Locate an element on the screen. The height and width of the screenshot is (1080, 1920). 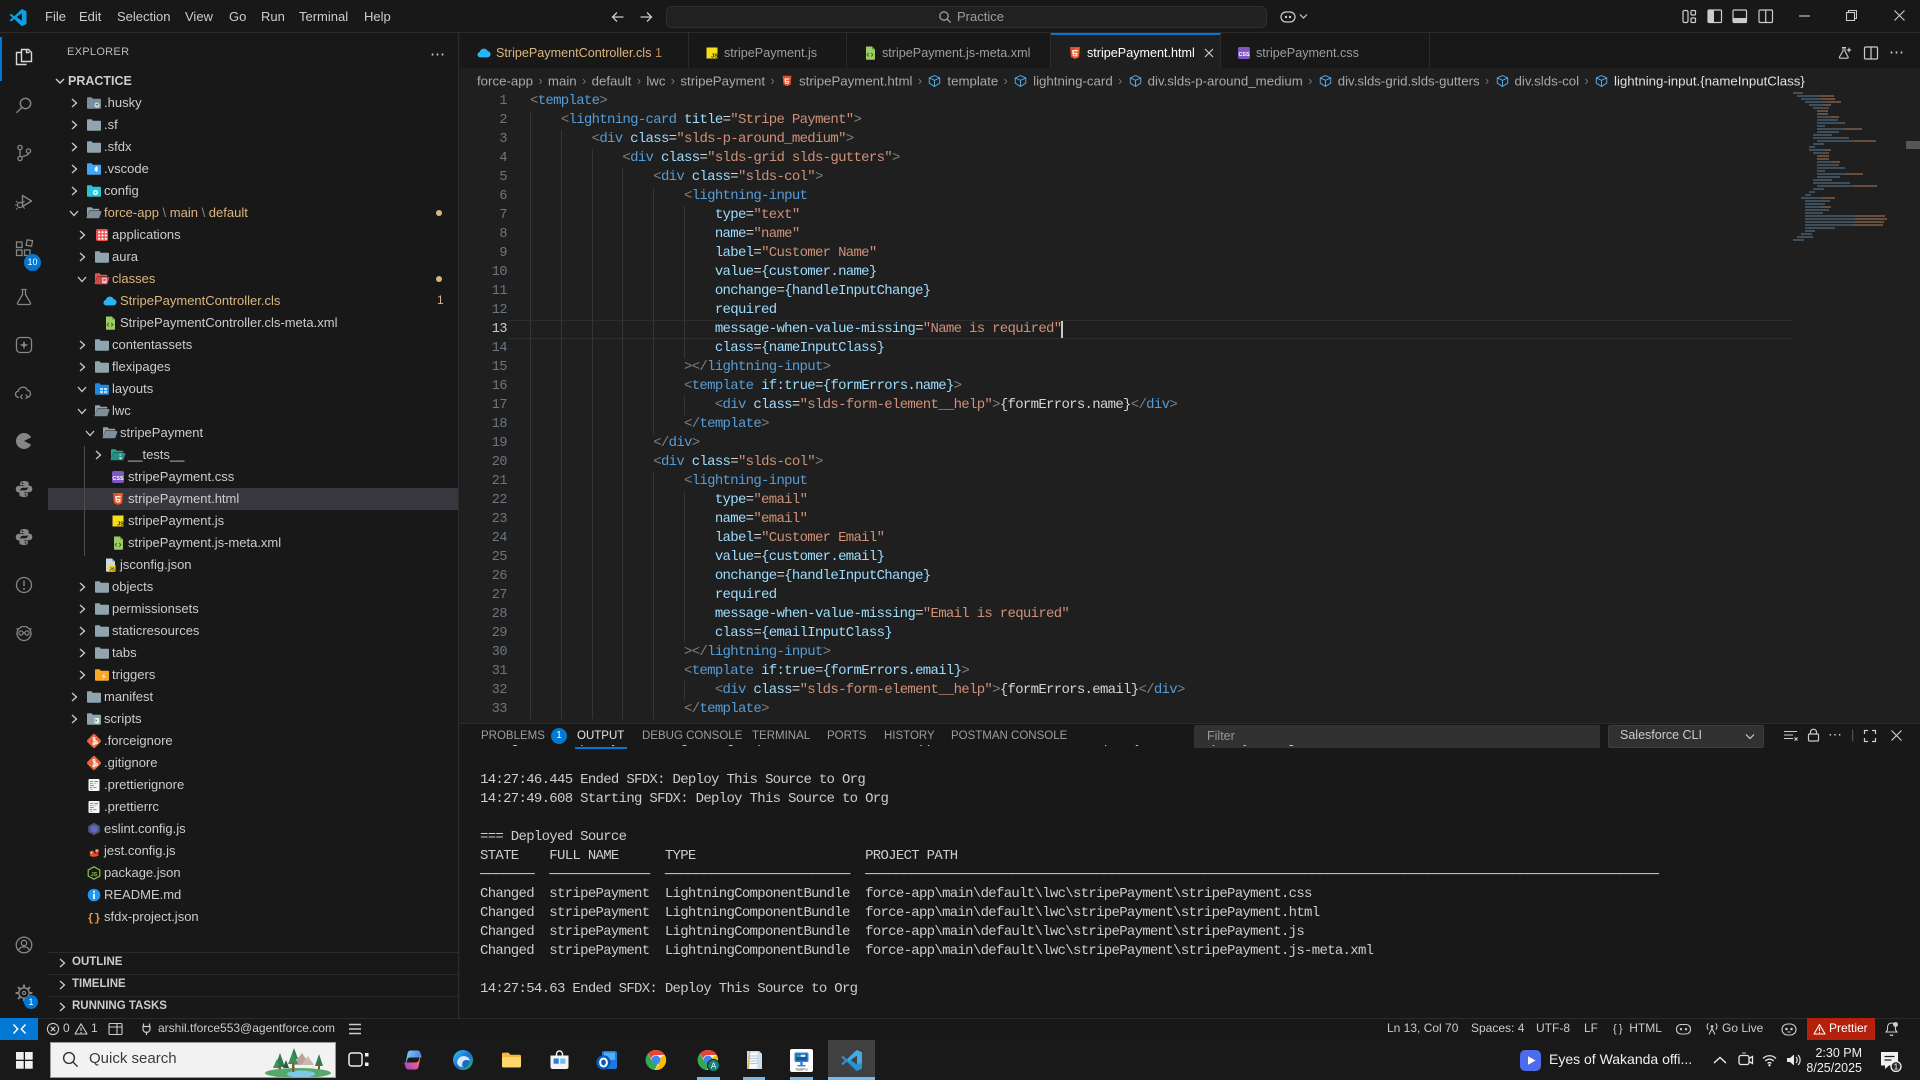
svg-text: A is located at coordinates (714, 1065).